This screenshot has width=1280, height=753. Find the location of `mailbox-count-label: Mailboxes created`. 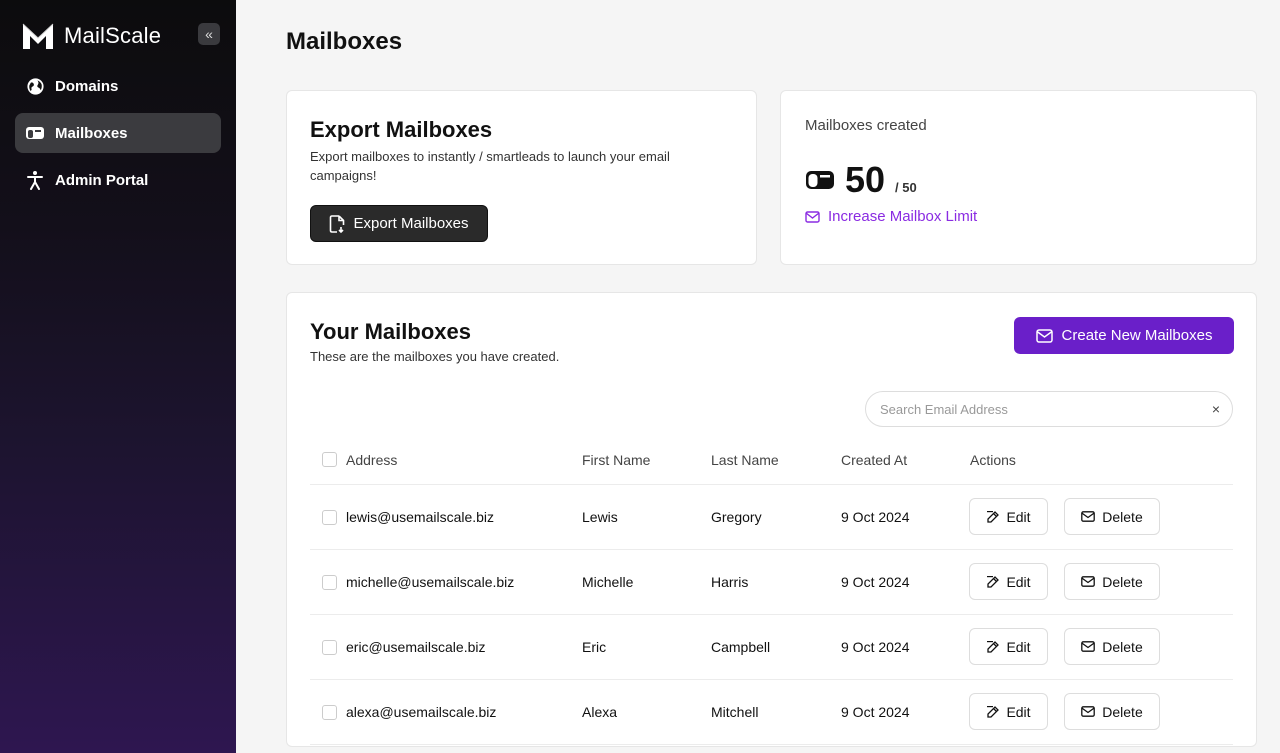

mailbox-count-label: Mailboxes created is located at coordinates (866, 125).